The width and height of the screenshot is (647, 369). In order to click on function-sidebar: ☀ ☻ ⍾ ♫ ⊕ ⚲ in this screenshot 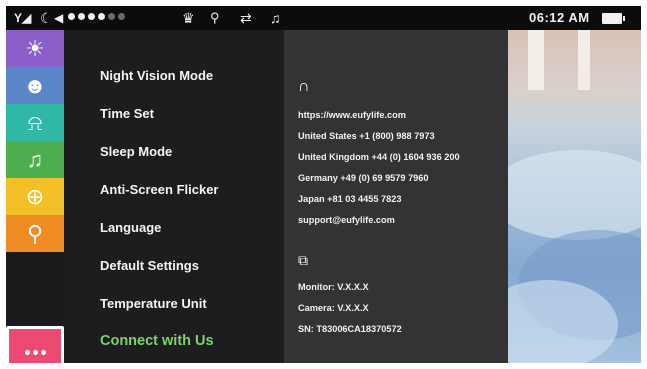, I will do `click(35, 196)`.